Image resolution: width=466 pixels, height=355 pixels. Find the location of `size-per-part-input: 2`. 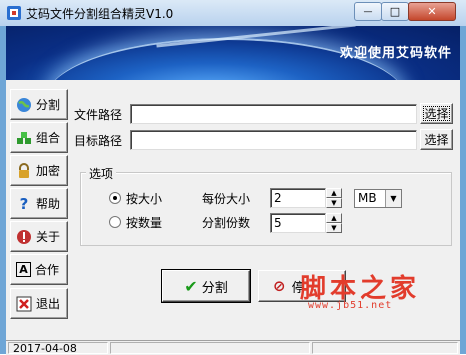

size-per-part-input: 2 is located at coordinates (298, 198).